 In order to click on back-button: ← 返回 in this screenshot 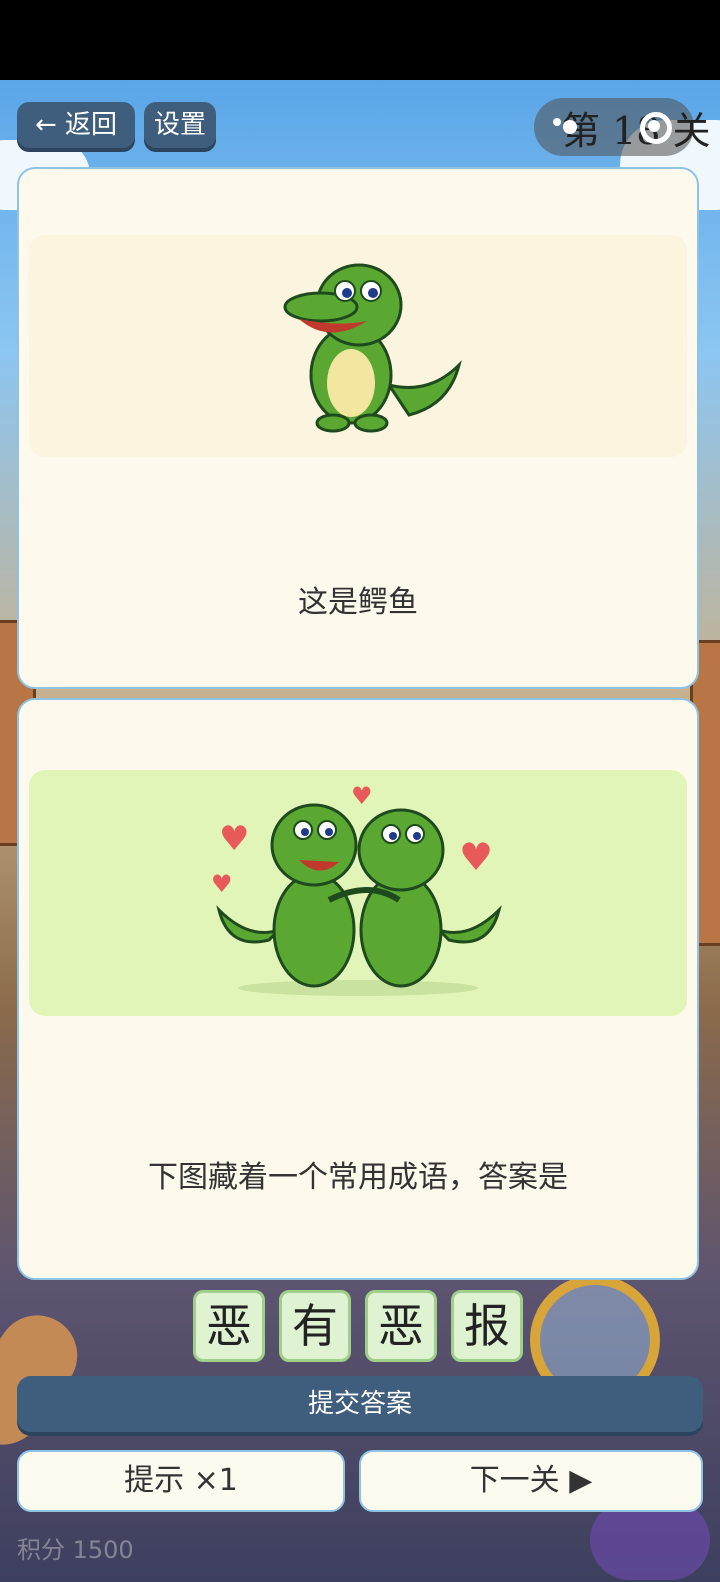, I will do `click(76, 125)`.